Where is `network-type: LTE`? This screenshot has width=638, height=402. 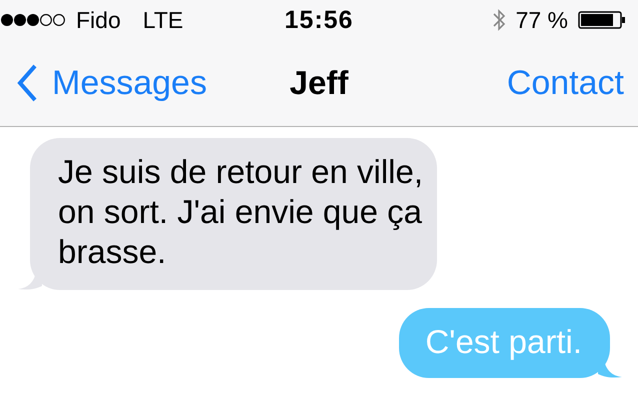 network-type: LTE is located at coordinates (163, 20).